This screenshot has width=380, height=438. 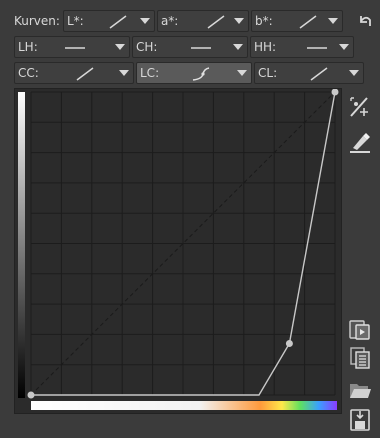 I want to click on curve-l-button: L*:, so click(x=108, y=21).